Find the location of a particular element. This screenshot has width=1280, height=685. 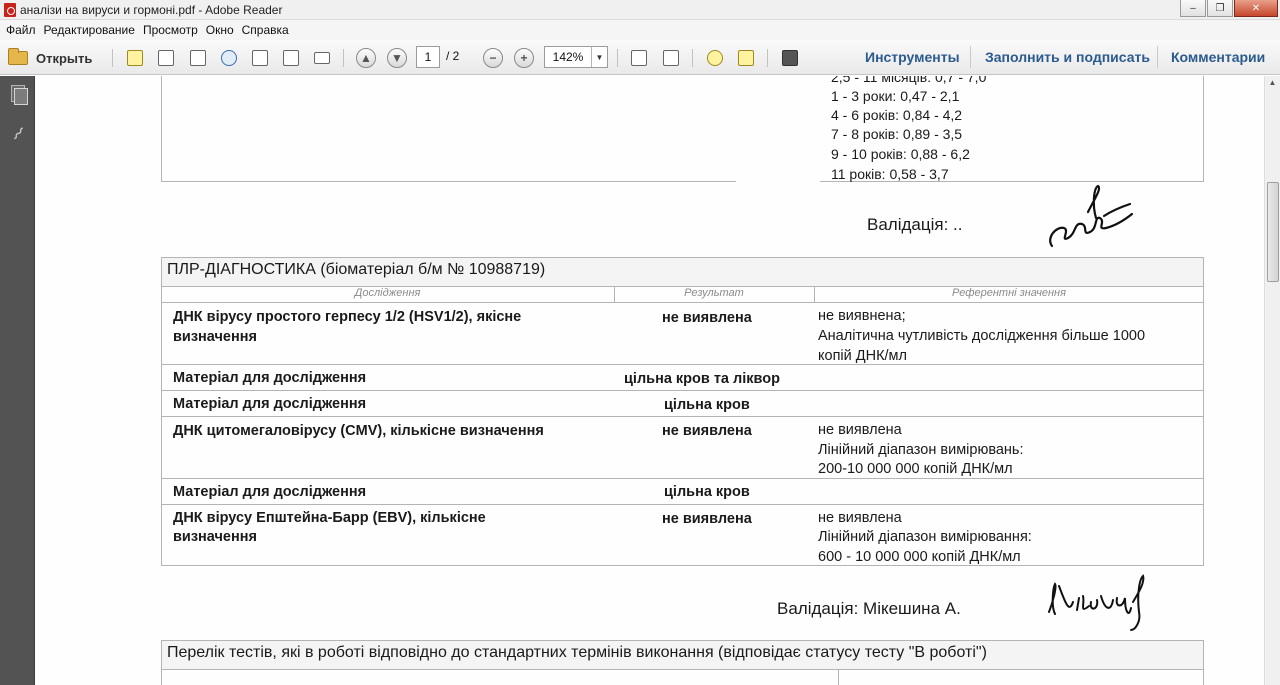

window-controls: – ❐ ✕ is located at coordinates (1229, 9).